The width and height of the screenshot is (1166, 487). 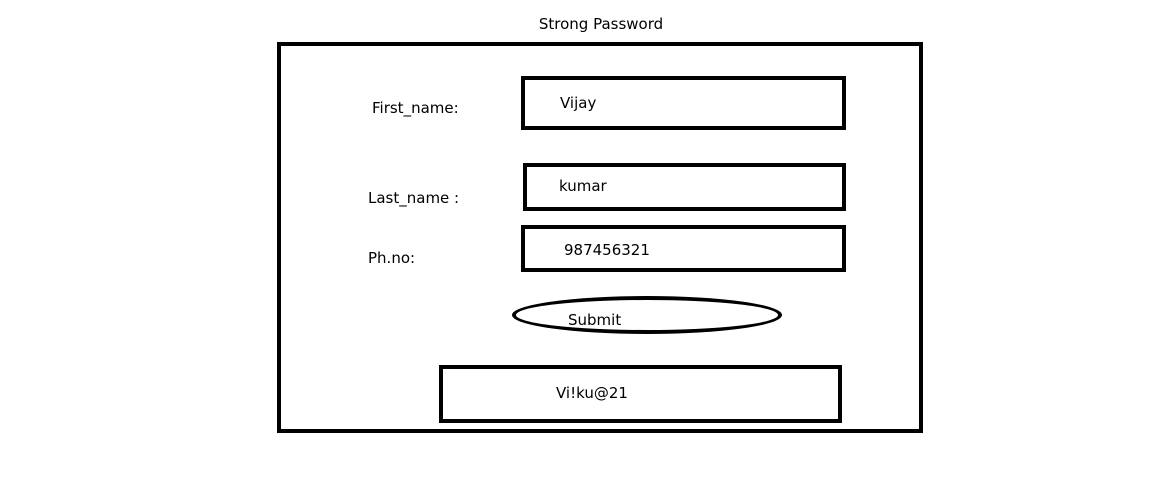 What do you see at coordinates (583, 186) in the screenshot?
I see `last-name-value: kumar` at bounding box center [583, 186].